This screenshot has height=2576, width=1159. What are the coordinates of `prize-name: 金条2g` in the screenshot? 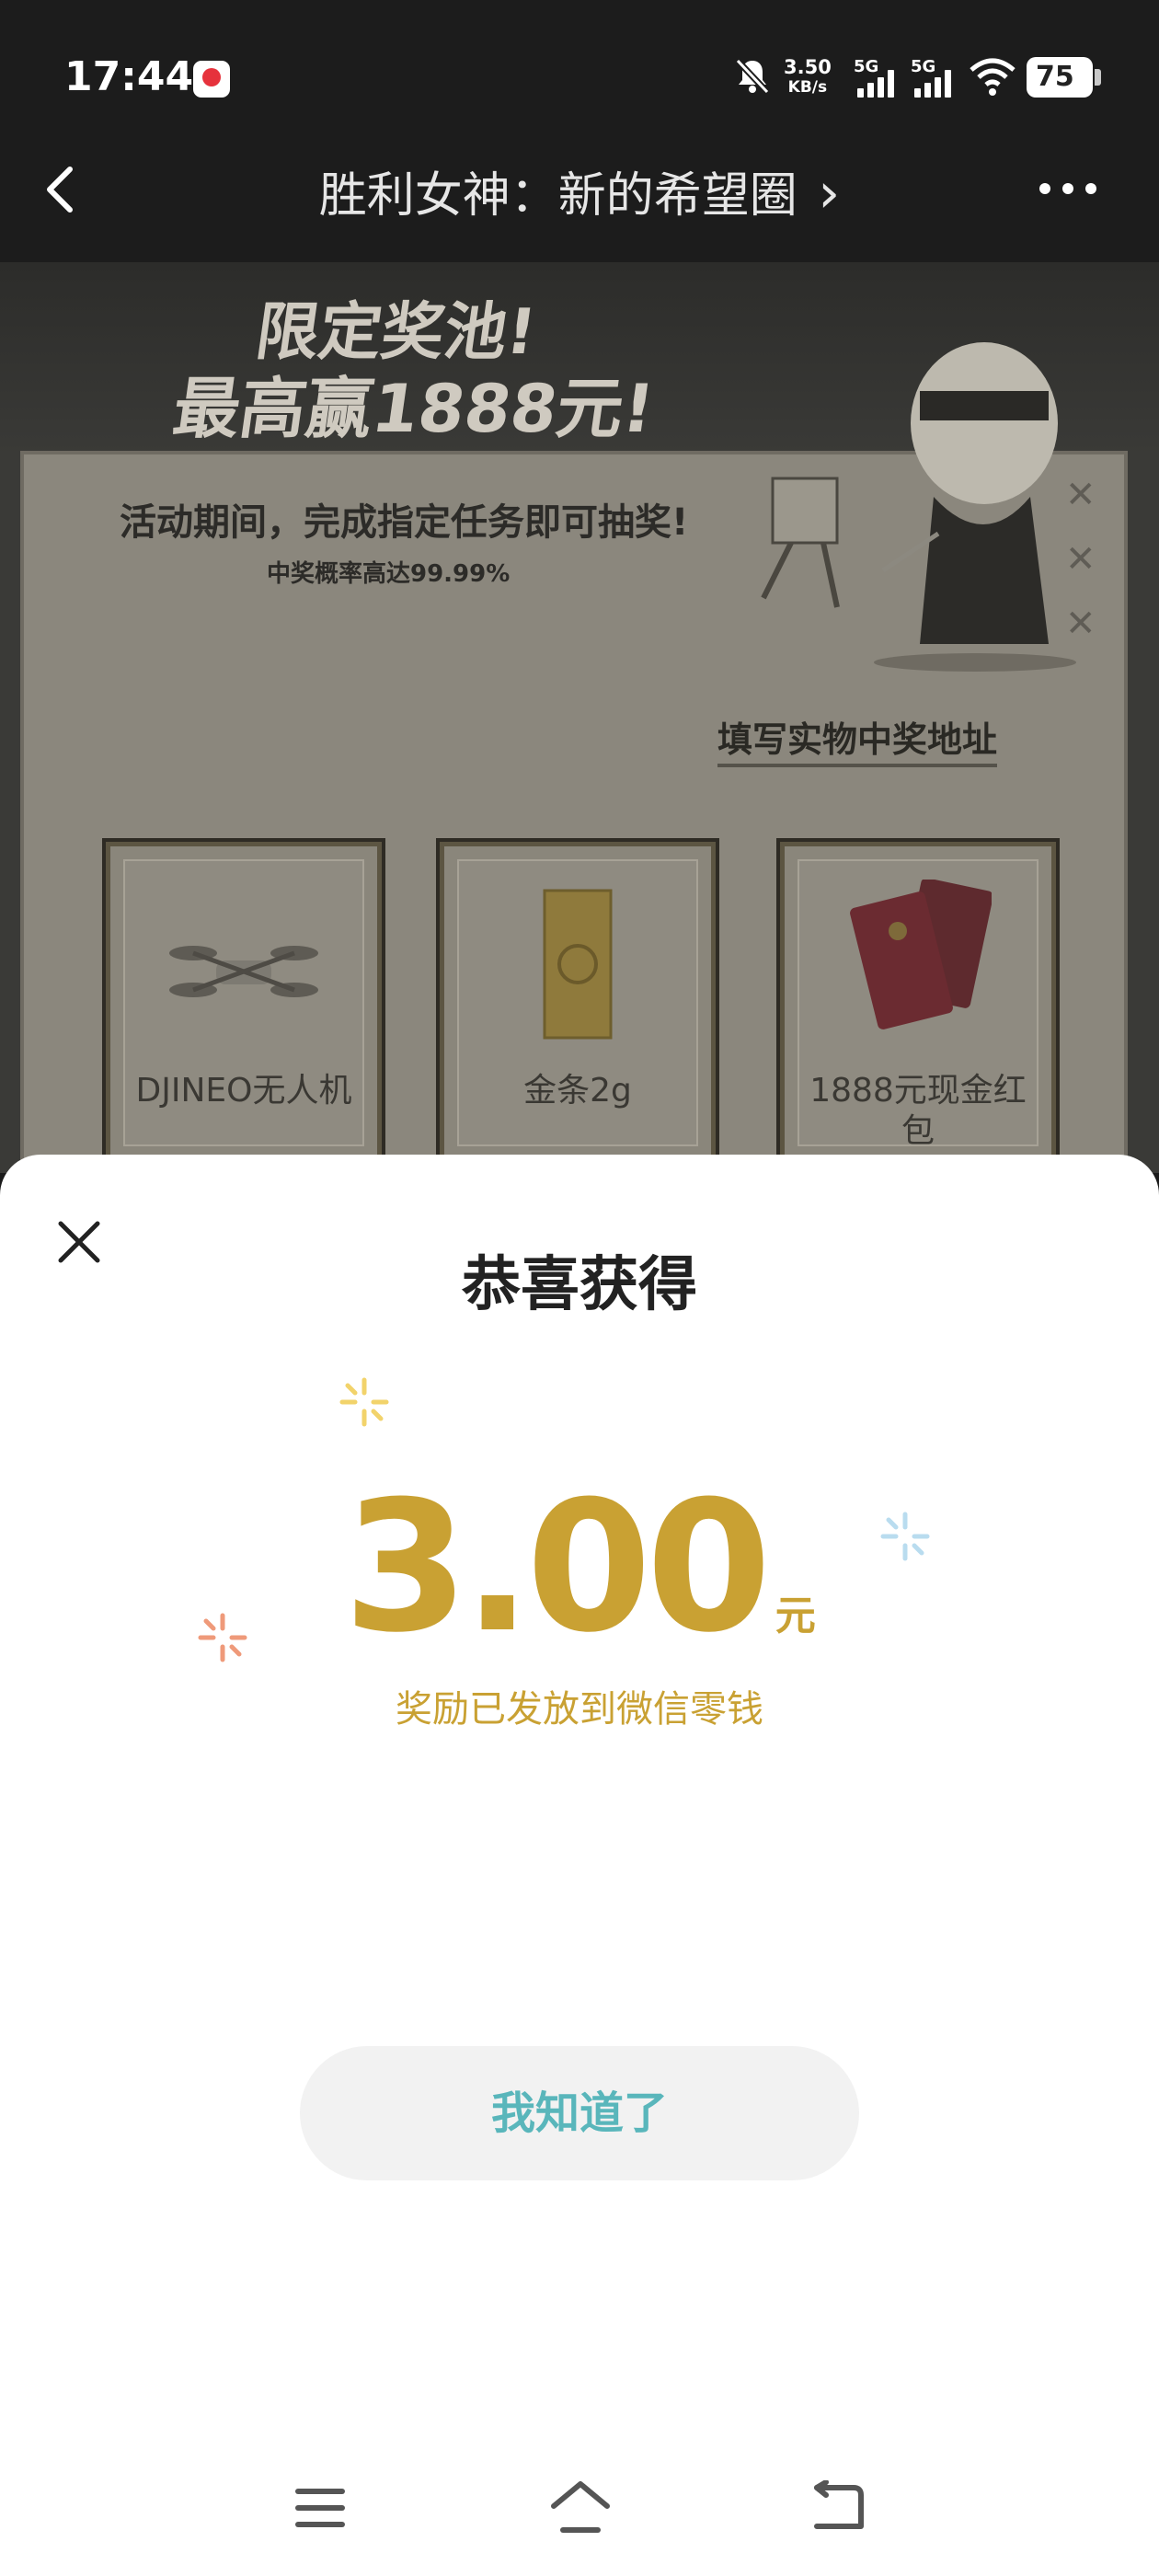 It's located at (577, 1091).